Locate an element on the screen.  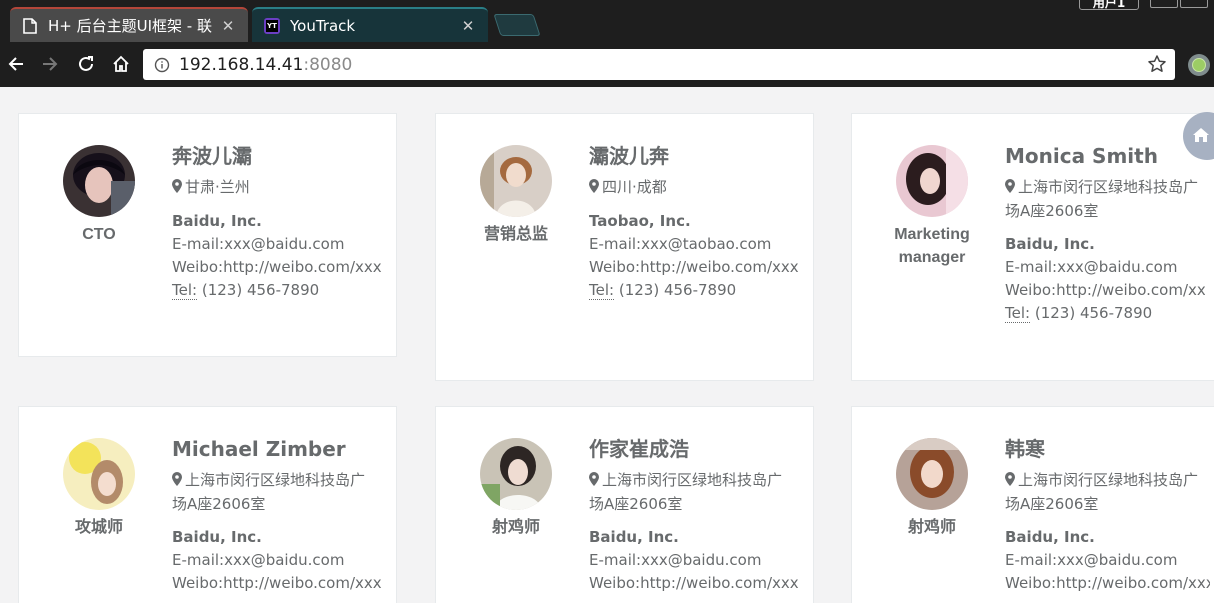
location-text: 甘肃·兰州 is located at coordinates (217, 187).